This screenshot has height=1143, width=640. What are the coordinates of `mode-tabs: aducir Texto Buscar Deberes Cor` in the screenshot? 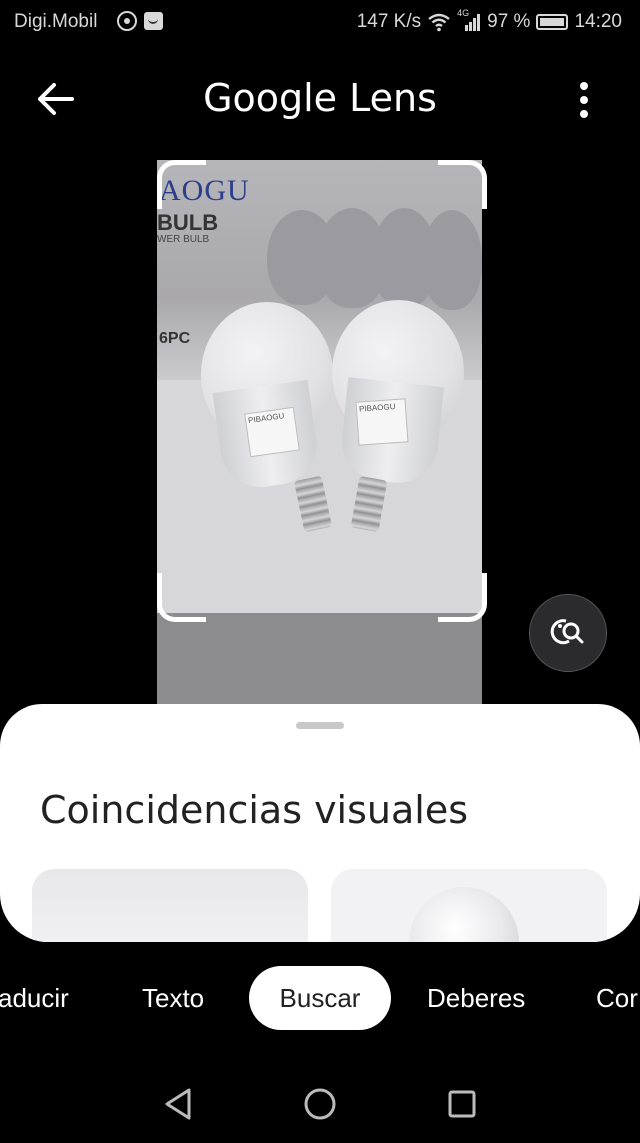 It's located at (320, 998).